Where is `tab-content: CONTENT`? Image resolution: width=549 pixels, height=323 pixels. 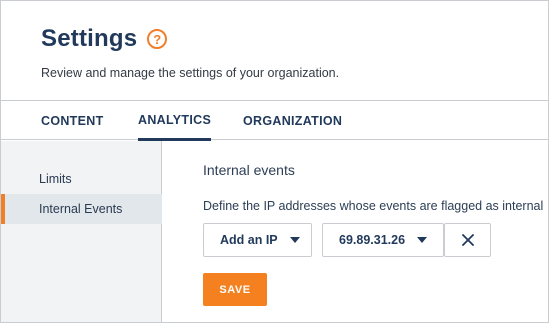
tab-content: CONTENT is located at coordinates (72, 120).